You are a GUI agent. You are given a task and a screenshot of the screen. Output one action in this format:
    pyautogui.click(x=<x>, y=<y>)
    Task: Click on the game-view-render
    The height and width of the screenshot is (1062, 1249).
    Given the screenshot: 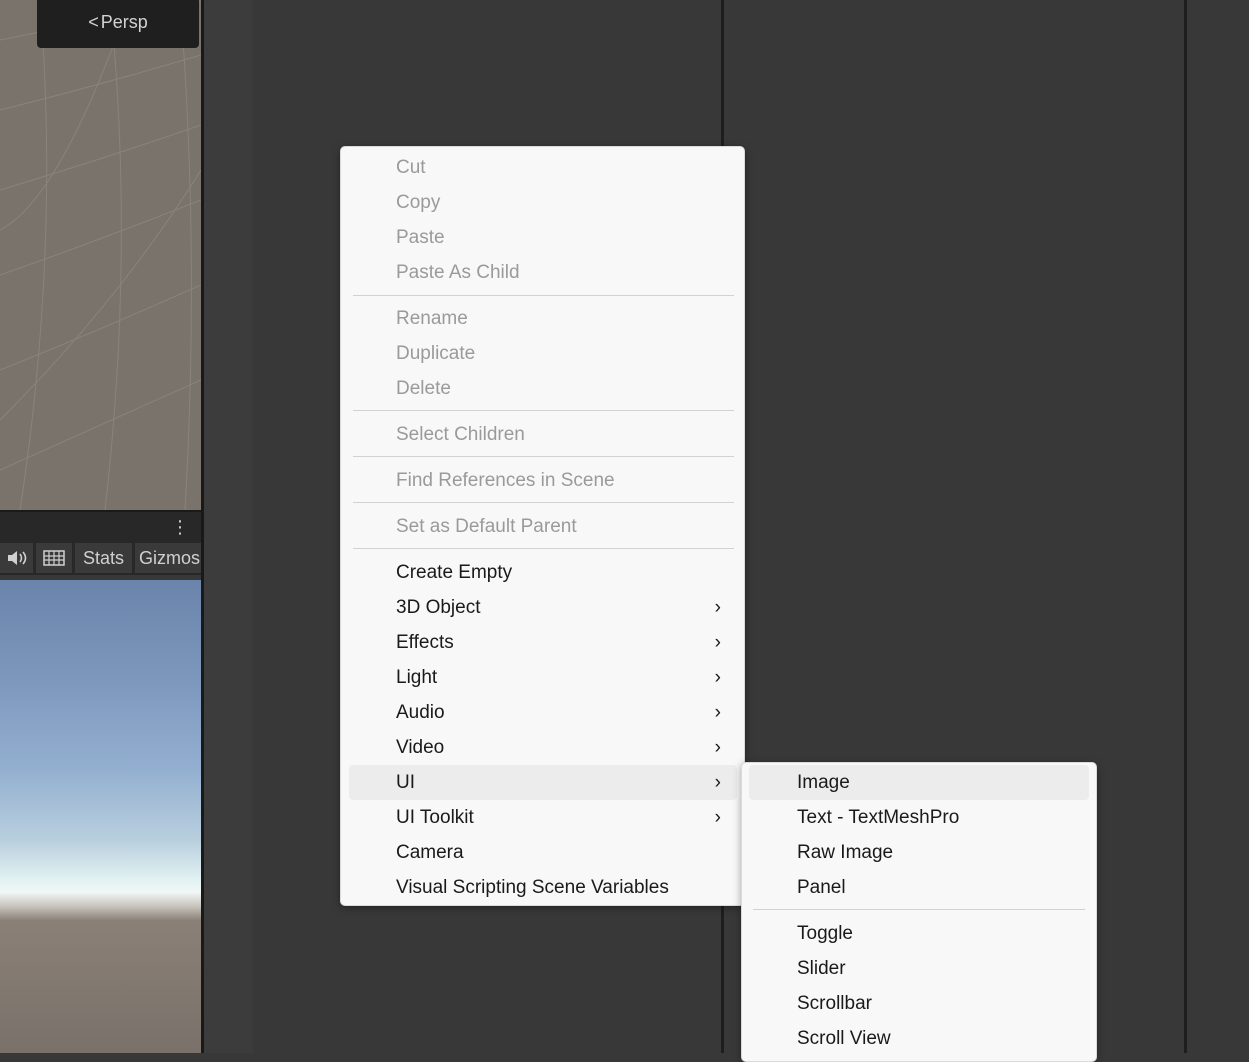 What is the action you would take?
    pyautogui.click(x=100, y=816)
    